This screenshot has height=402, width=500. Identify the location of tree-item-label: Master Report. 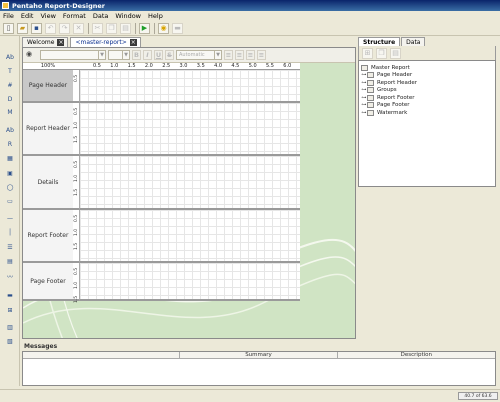
(390, 67).